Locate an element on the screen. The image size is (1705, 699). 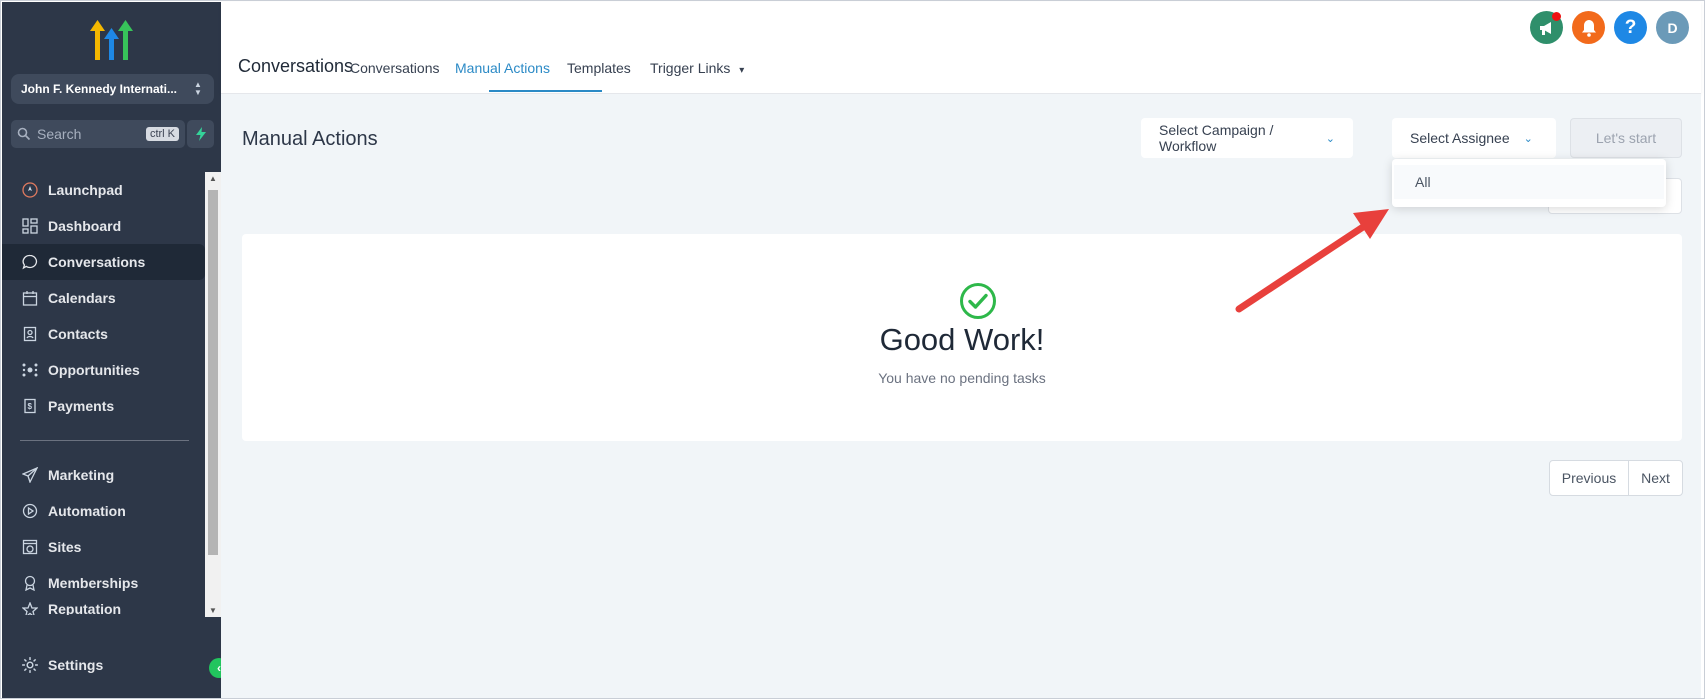
sidebar-item-calendars: Calendars is located at coordinates (103, 298).